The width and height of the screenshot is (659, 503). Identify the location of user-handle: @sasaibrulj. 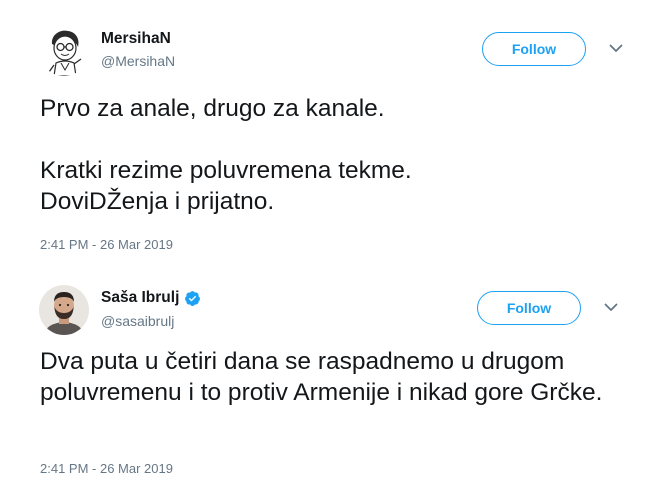
(137, 321).